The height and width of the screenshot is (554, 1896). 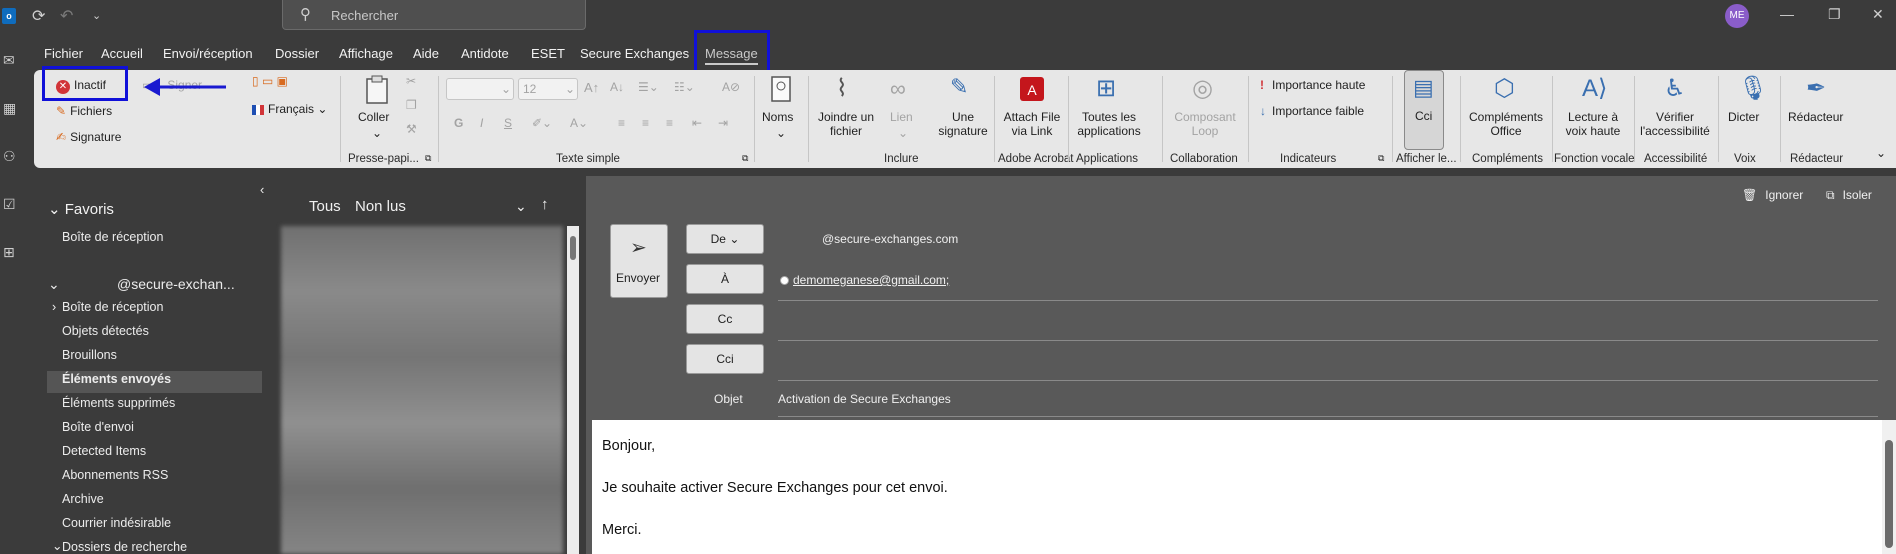 What do you see at coordinates (1834, 14) in the screenshot?
I see `restore-button: ❐` at bounding box center [1834, 14].